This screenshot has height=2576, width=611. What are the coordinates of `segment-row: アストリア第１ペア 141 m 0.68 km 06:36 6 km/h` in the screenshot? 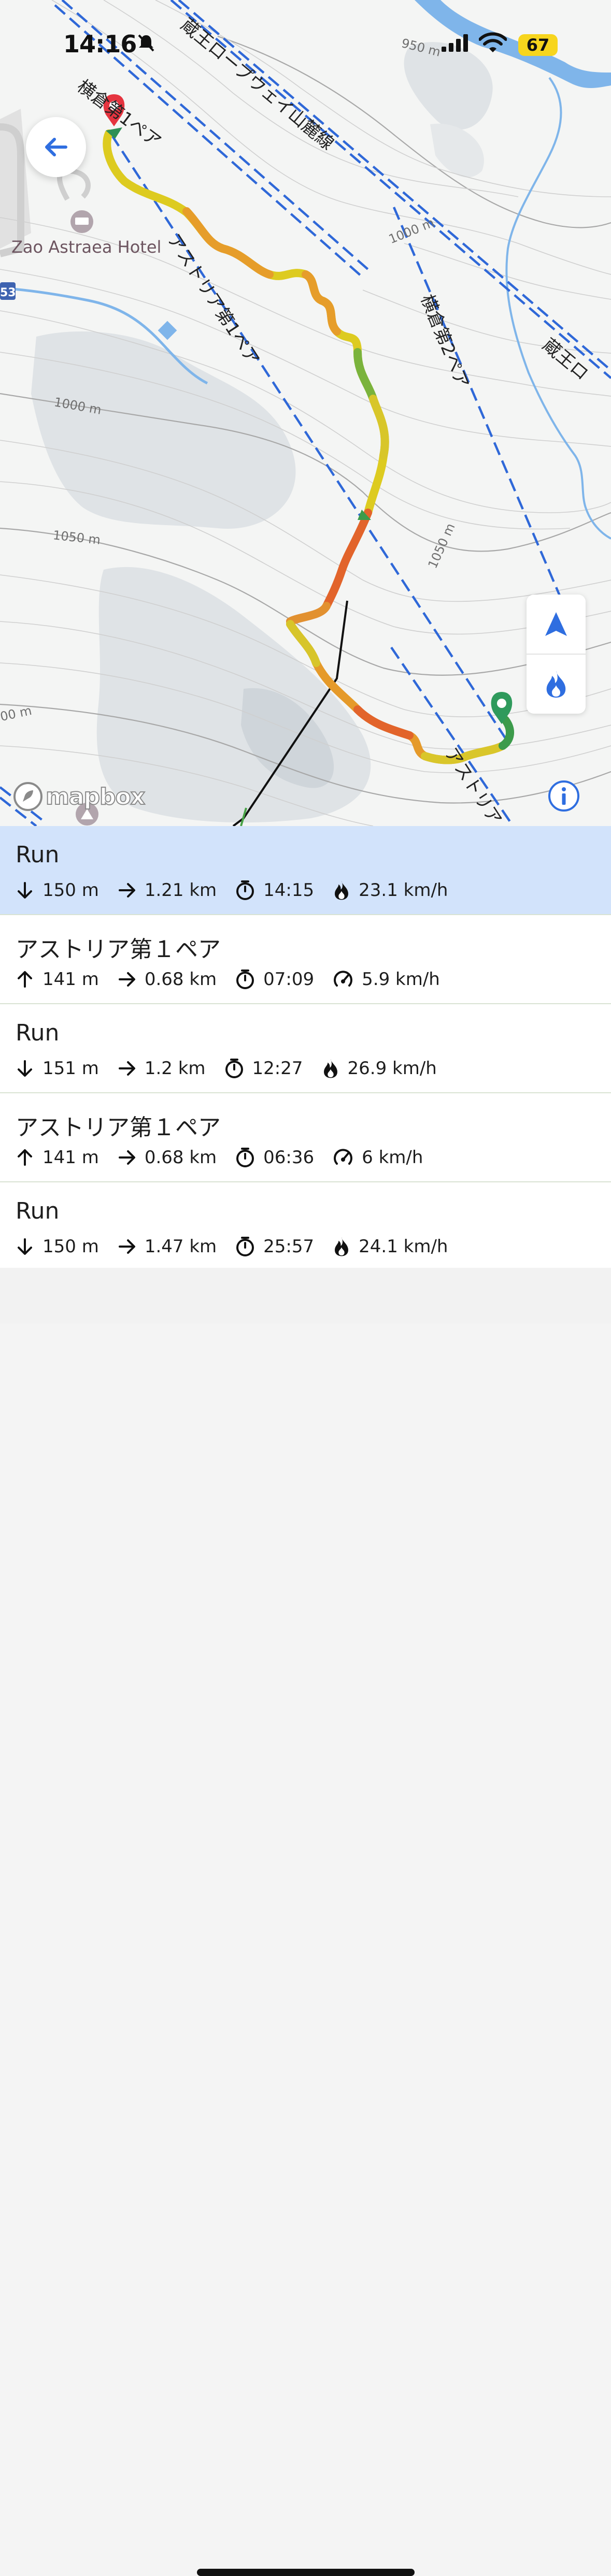 It's located at (305, 1137).